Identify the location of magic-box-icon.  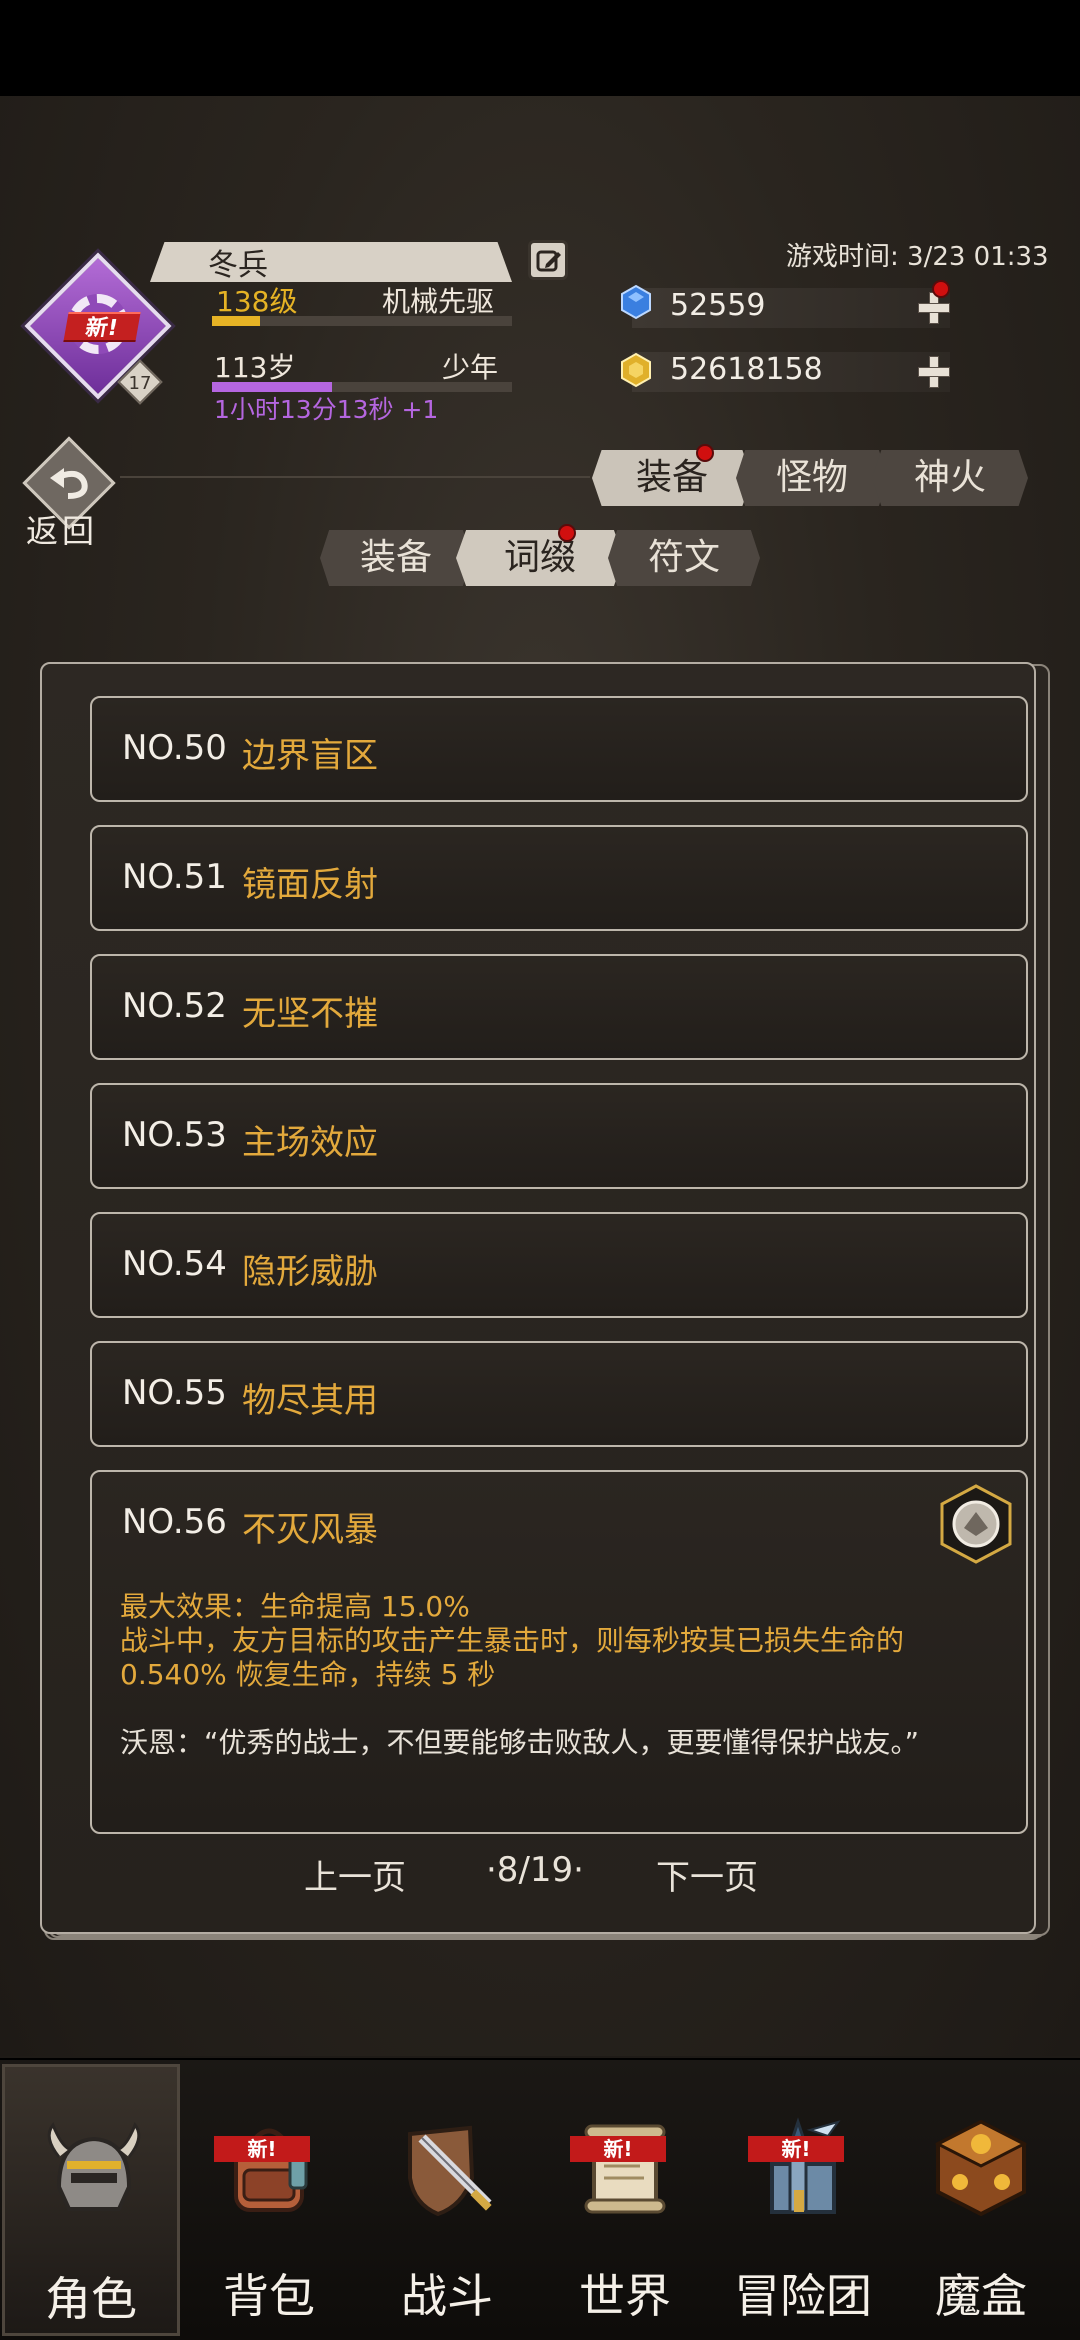
(981, 2168).